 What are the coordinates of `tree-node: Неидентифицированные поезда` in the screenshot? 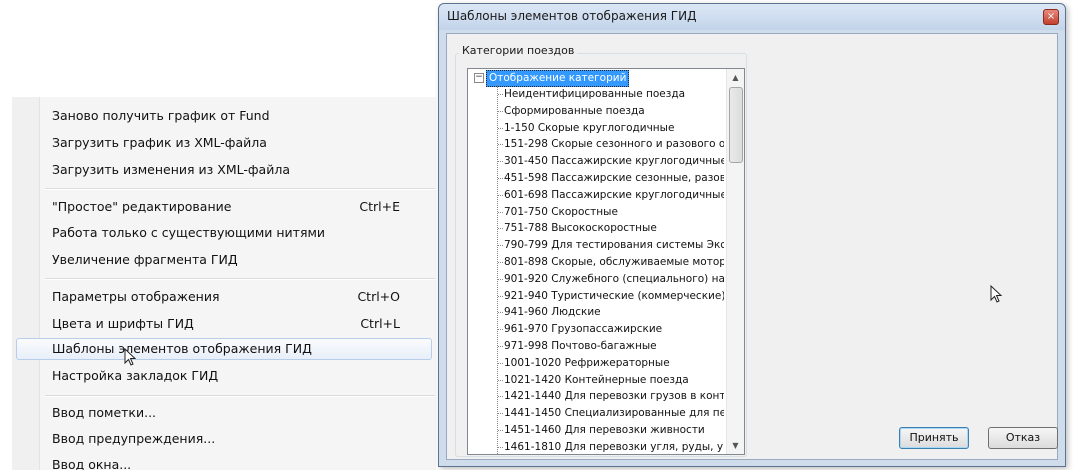 It's located at (614, 94).